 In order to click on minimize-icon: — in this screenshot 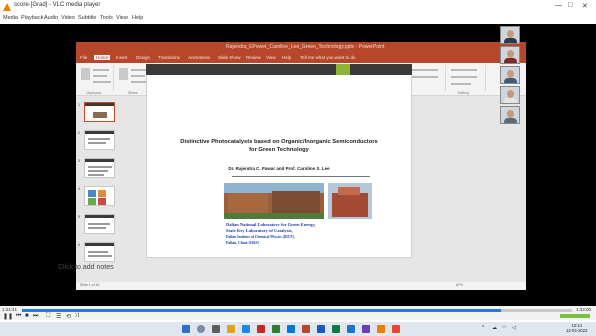, I will do `click(558, 5)`.